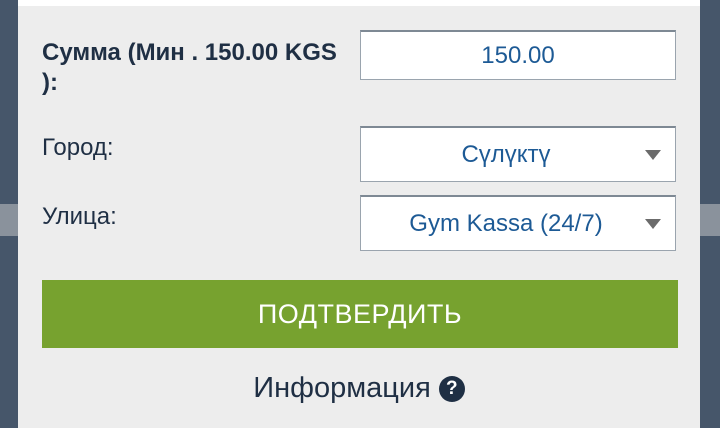  Describe the element at coordinates (342, 388) in the screenshot. I see `info-label: Информация` at that location.